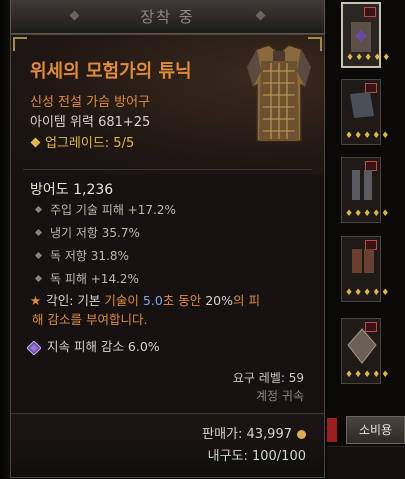 The width and height of the screenshot is (405, 479). Describe the element at coordinates (361, 37) in the screenshot. I see `slot-armor-icon` at that location.